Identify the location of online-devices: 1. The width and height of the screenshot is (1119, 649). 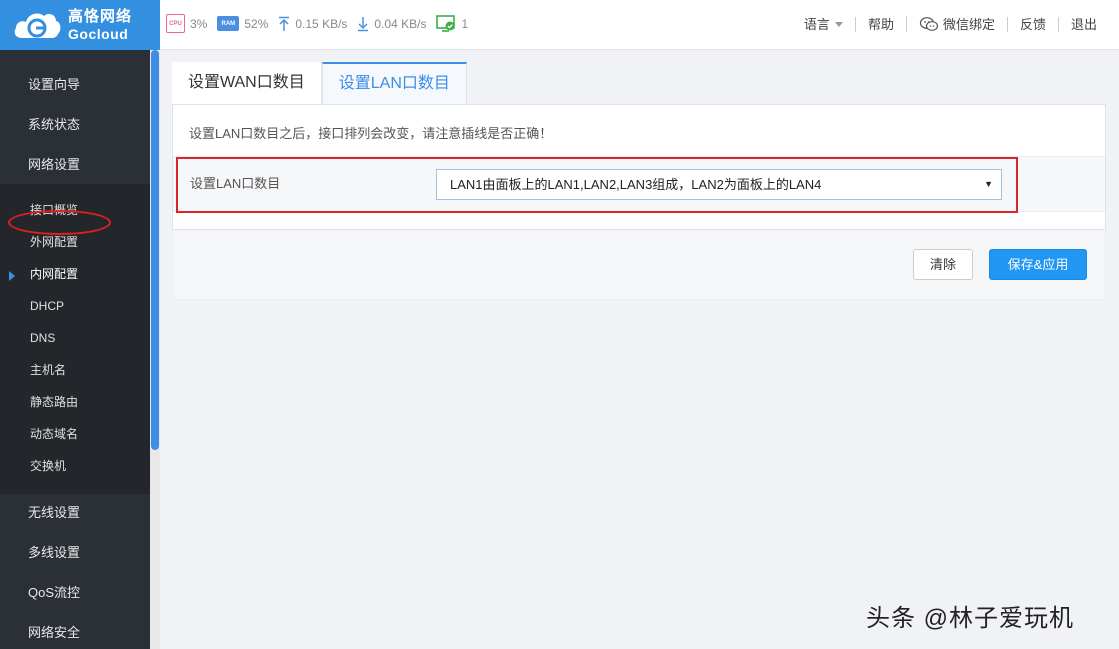
(452, 23).